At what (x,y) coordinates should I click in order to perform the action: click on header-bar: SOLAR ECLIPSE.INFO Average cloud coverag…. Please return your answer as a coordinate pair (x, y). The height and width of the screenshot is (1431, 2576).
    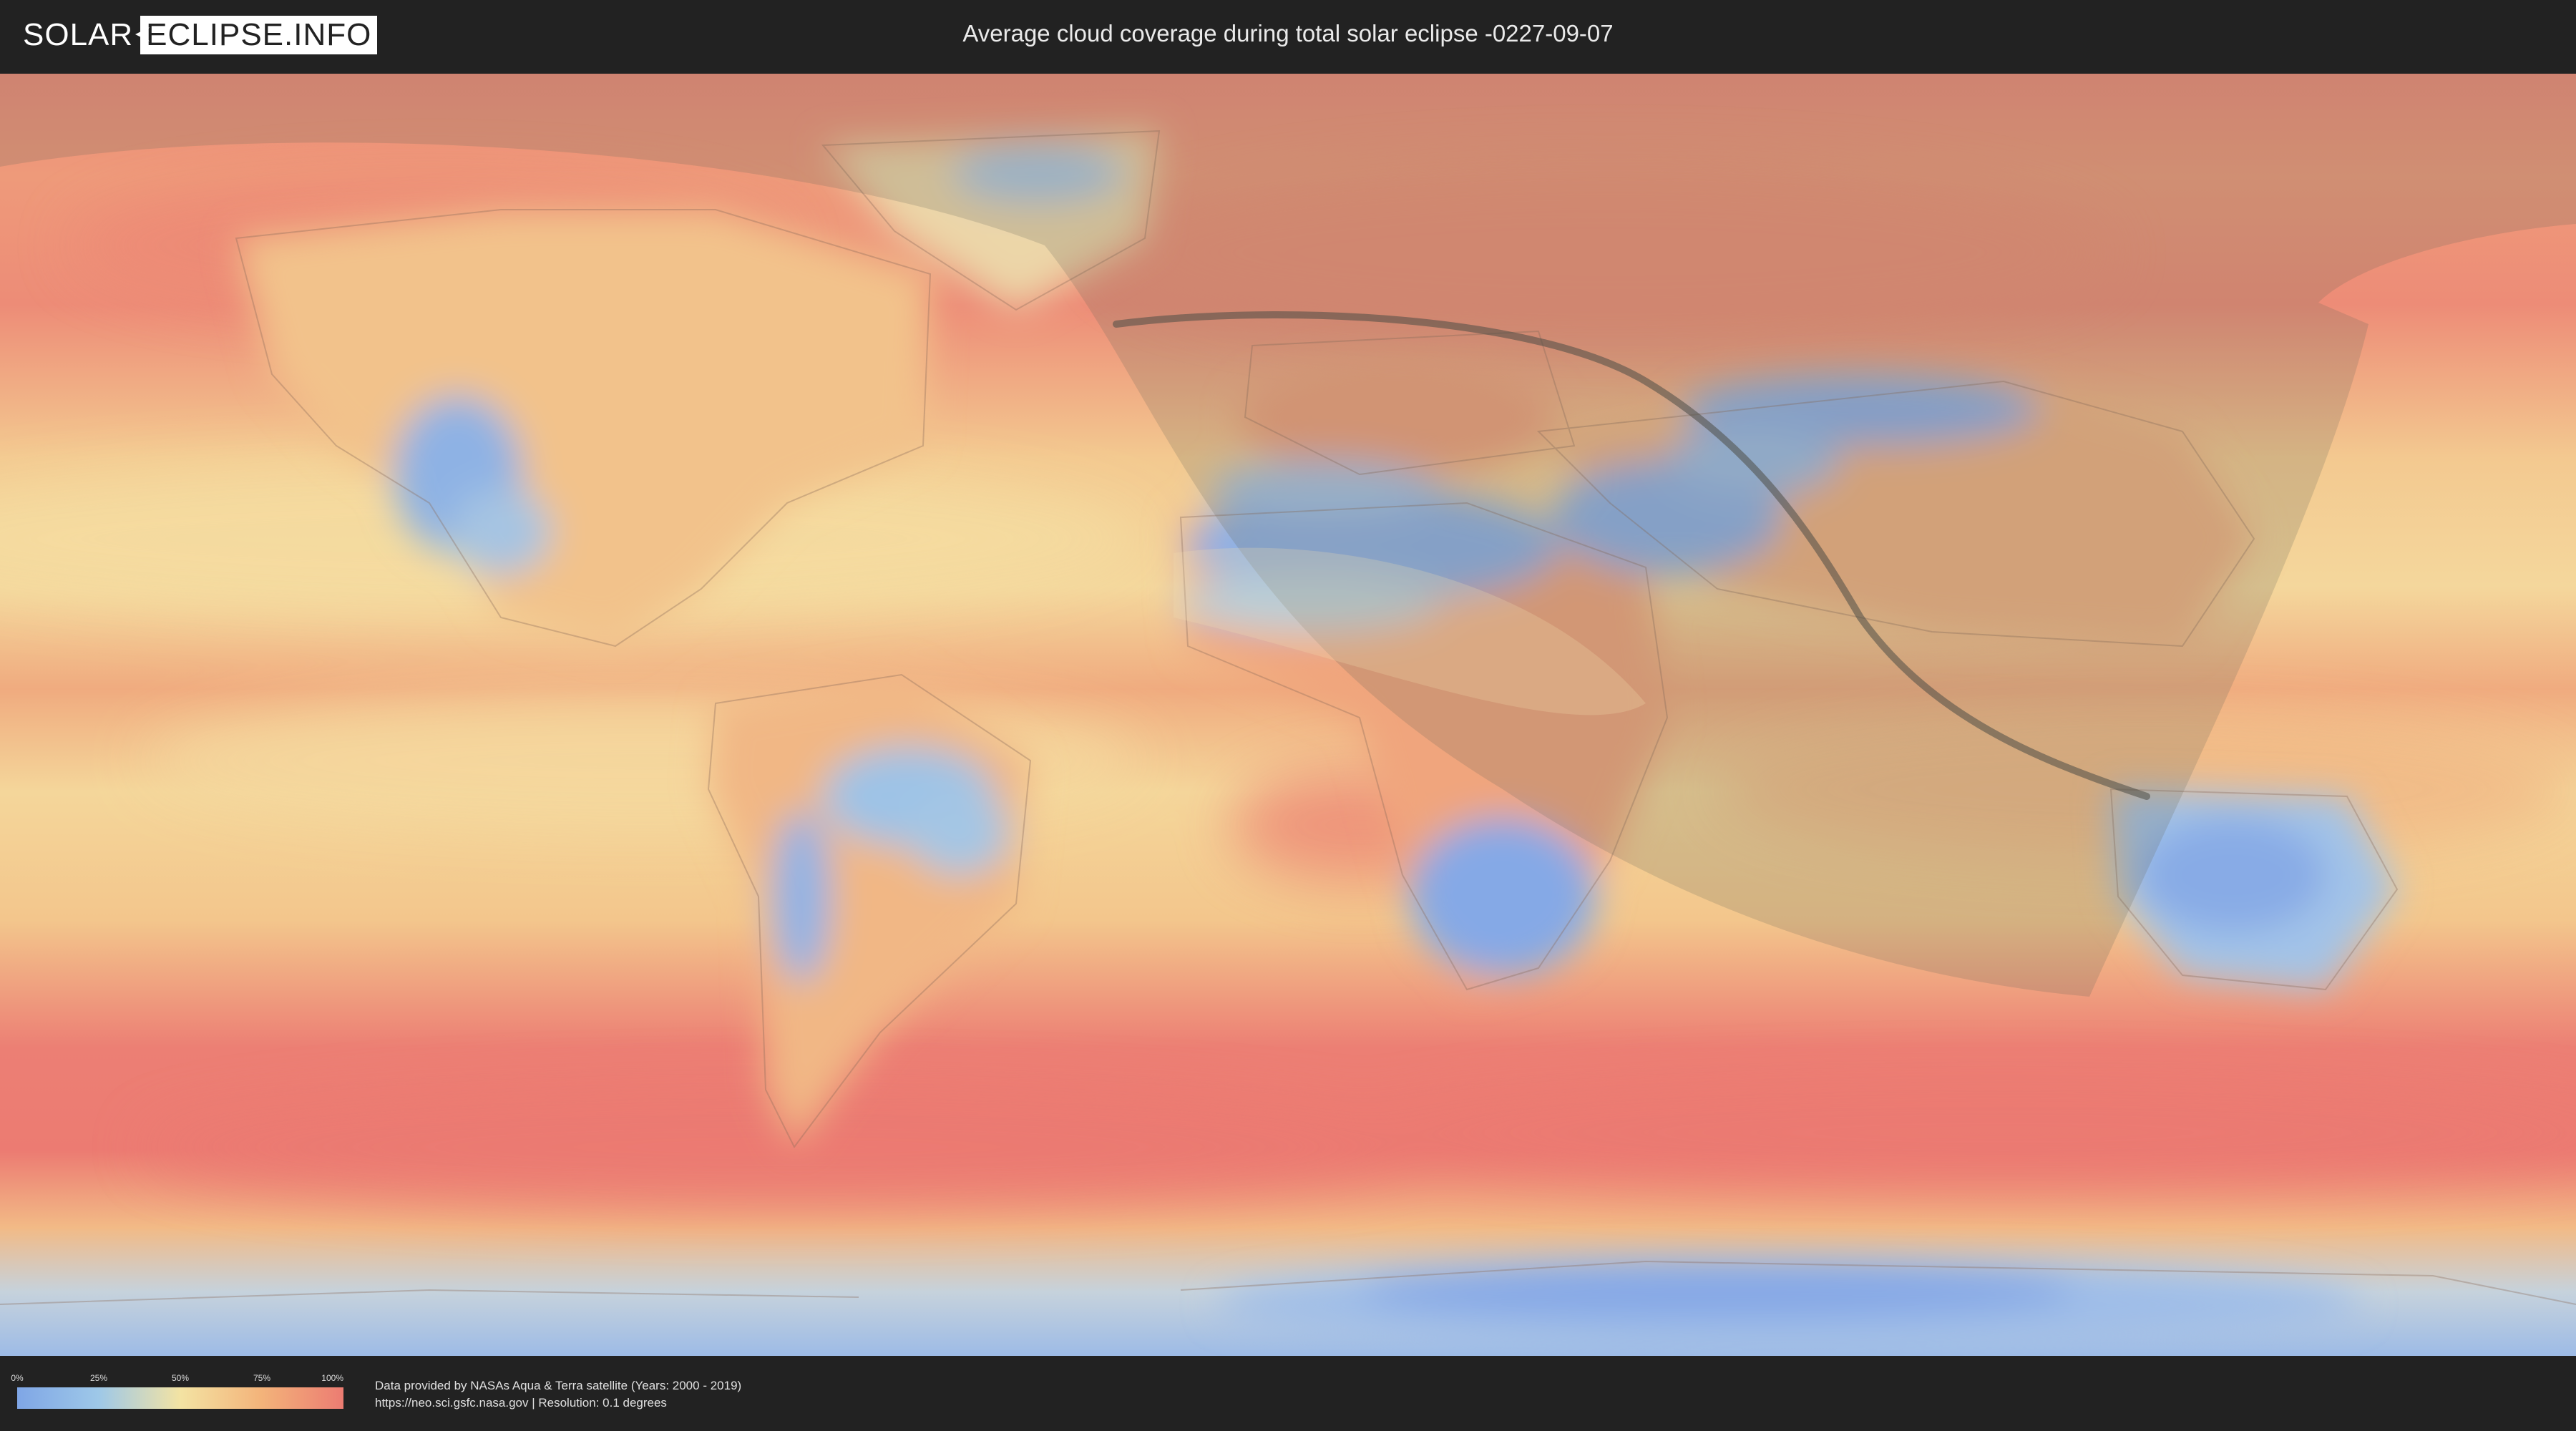
    Looking at the image, I should click on (1288, 36).